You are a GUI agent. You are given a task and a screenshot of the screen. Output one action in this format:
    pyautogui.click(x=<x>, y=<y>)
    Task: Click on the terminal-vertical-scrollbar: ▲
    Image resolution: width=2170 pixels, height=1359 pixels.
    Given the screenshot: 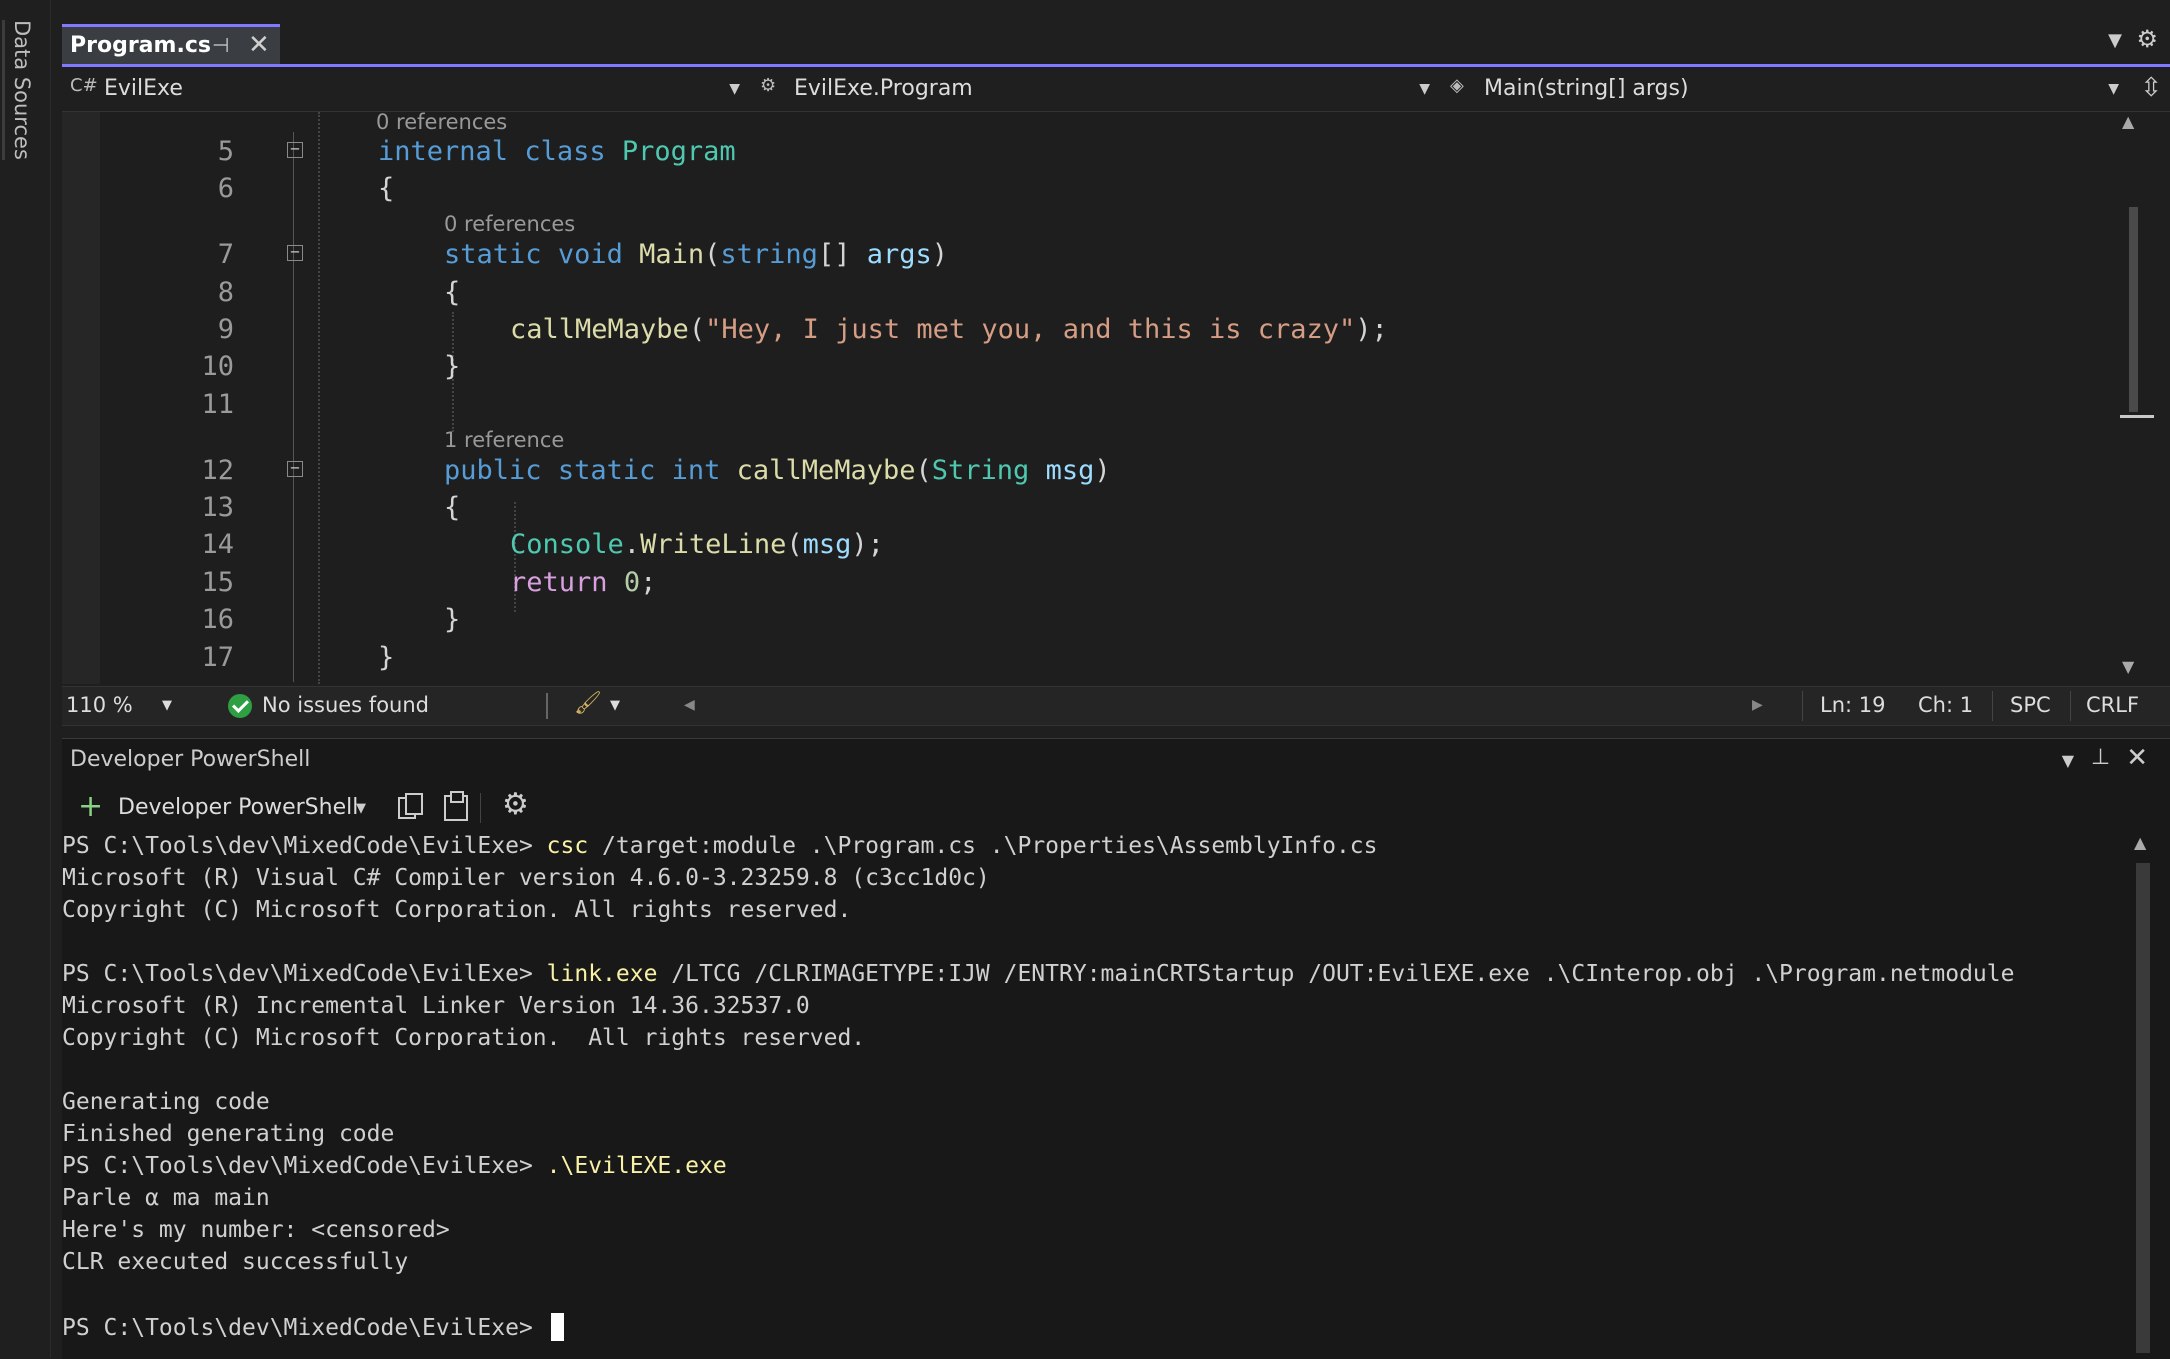 What is the action you would take?
    pyautogui.click(x=2141, y=1093)
    